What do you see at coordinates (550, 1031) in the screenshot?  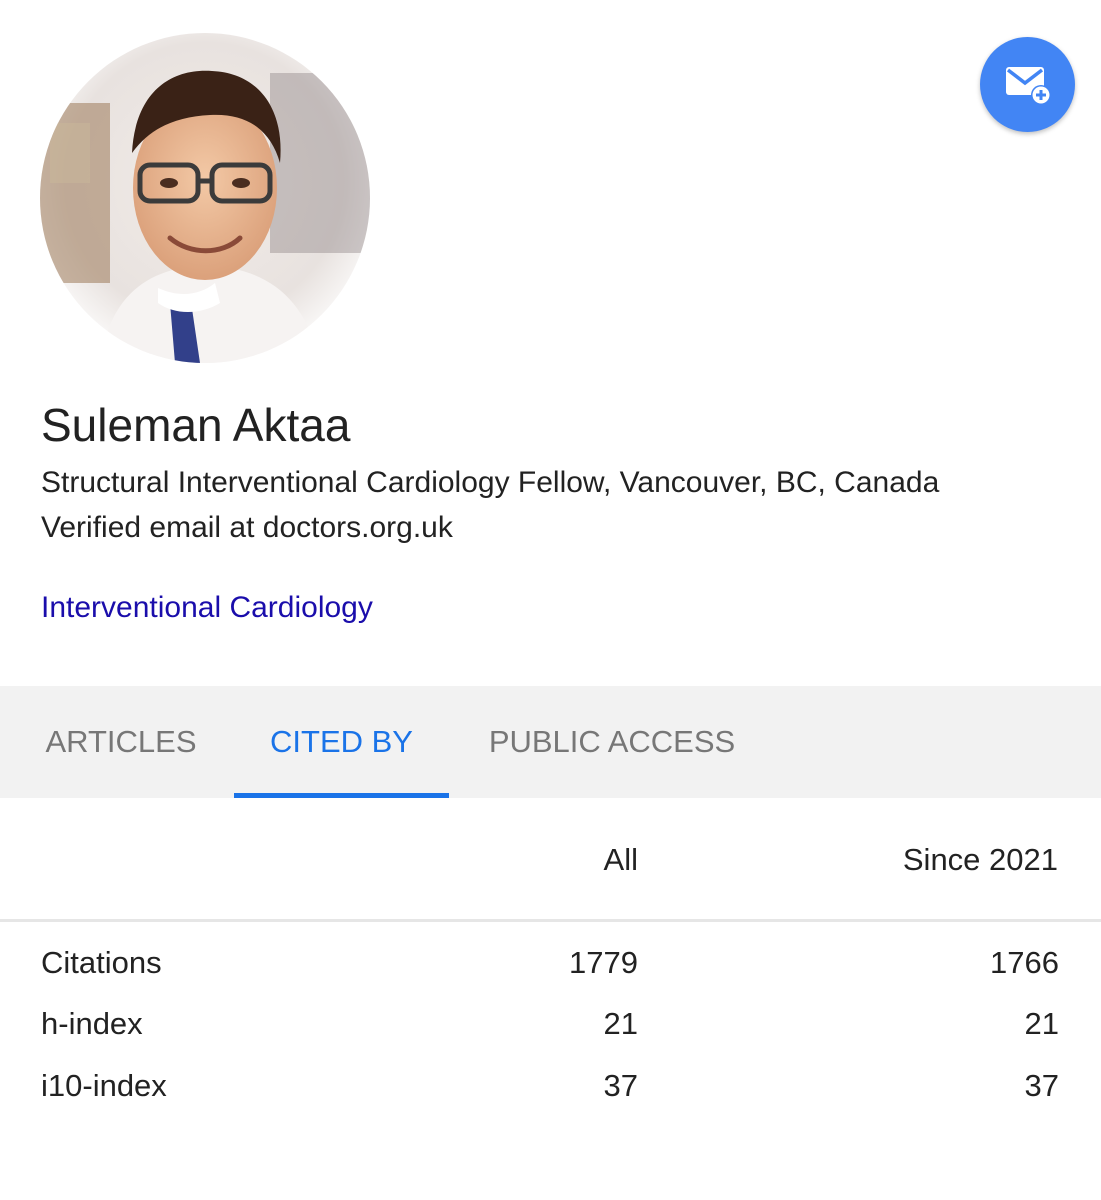 I see `stat-row-h-index: h-index 21 21` at bounding box center [550, 1031].